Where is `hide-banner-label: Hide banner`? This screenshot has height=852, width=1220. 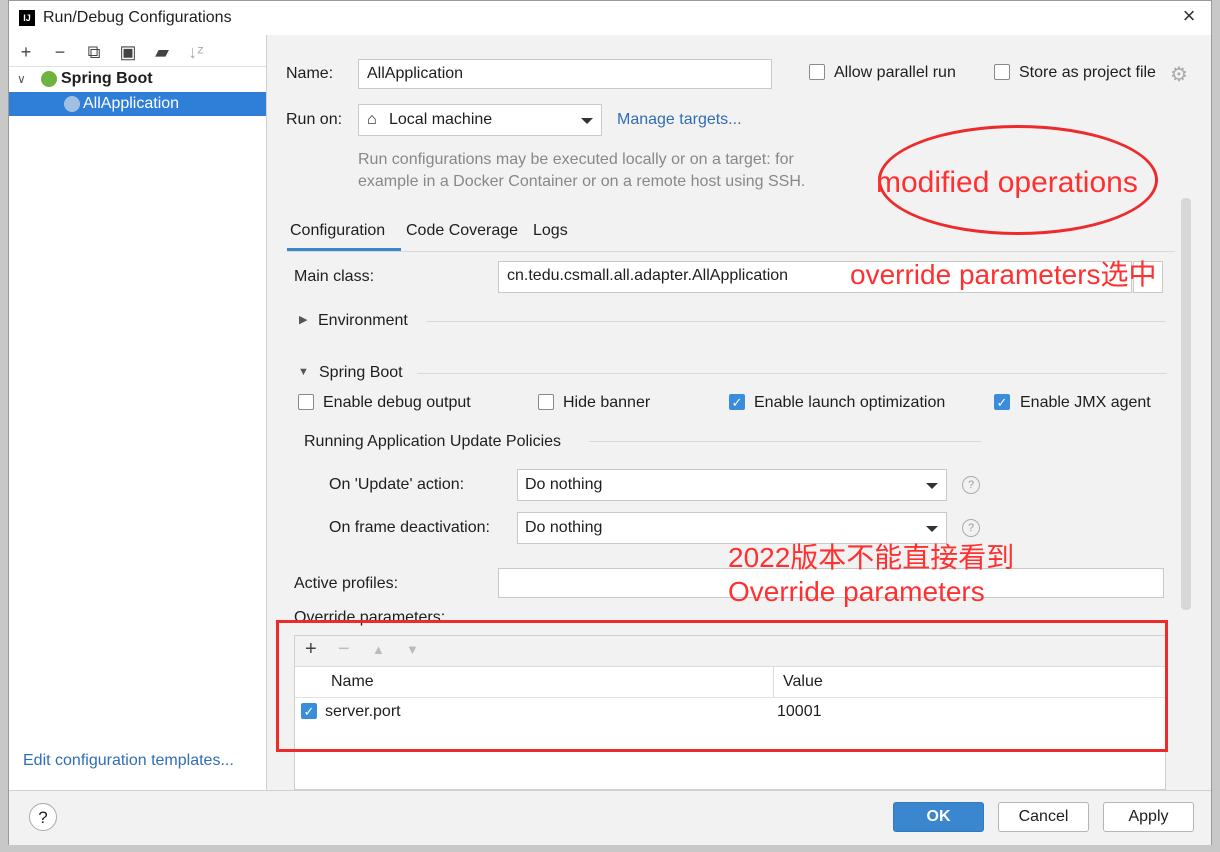
hide-banner-label: Hide banner is located at coordinates (607, 402).